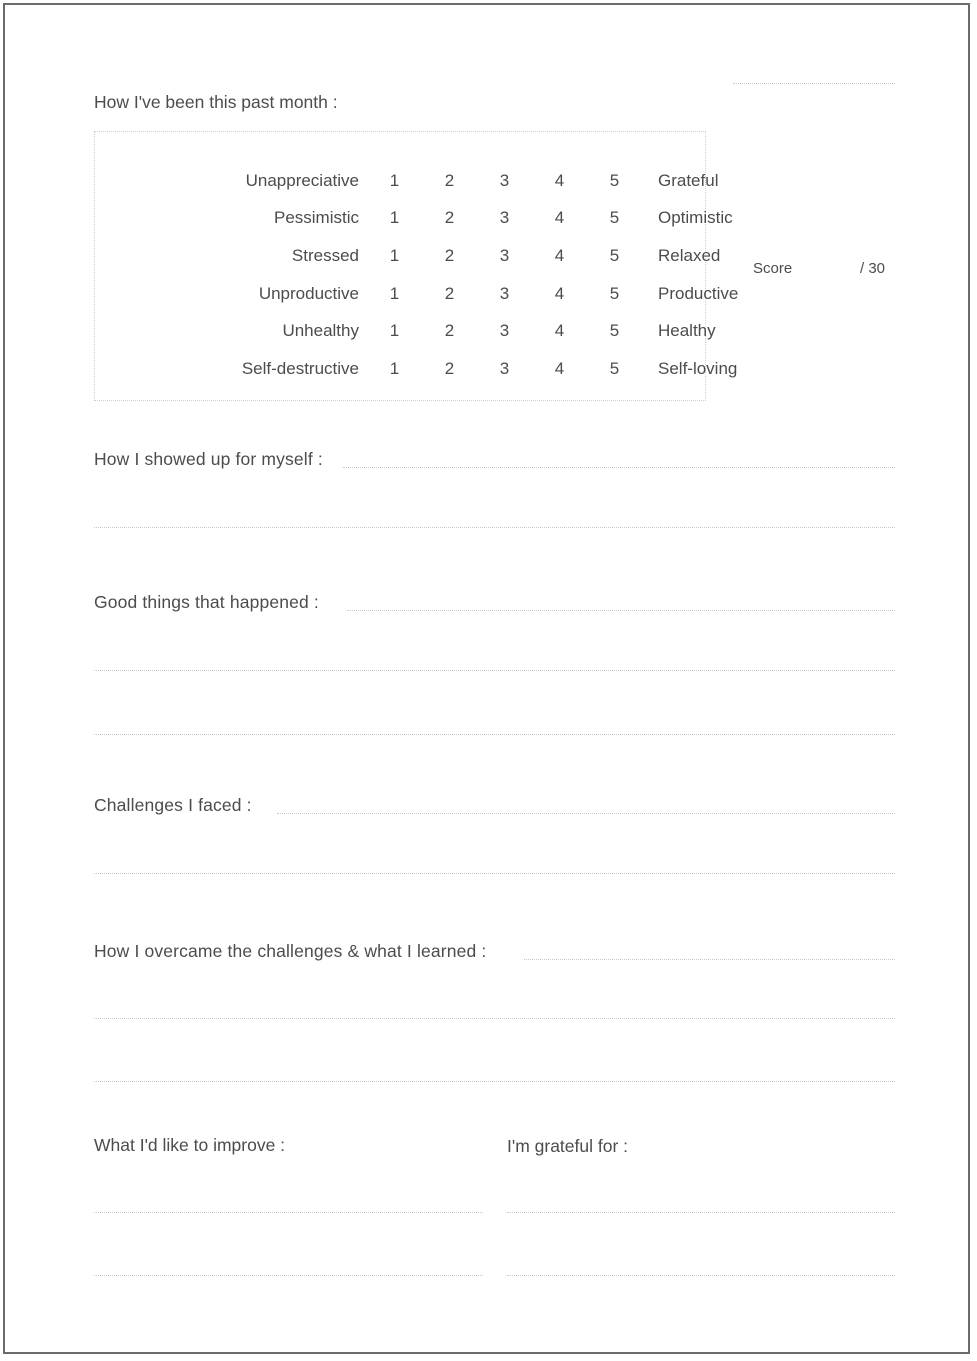  Describe the element at coordinates (308, 293) in the screenshot. I see `mood-negative-label: Unproductive` at that location.